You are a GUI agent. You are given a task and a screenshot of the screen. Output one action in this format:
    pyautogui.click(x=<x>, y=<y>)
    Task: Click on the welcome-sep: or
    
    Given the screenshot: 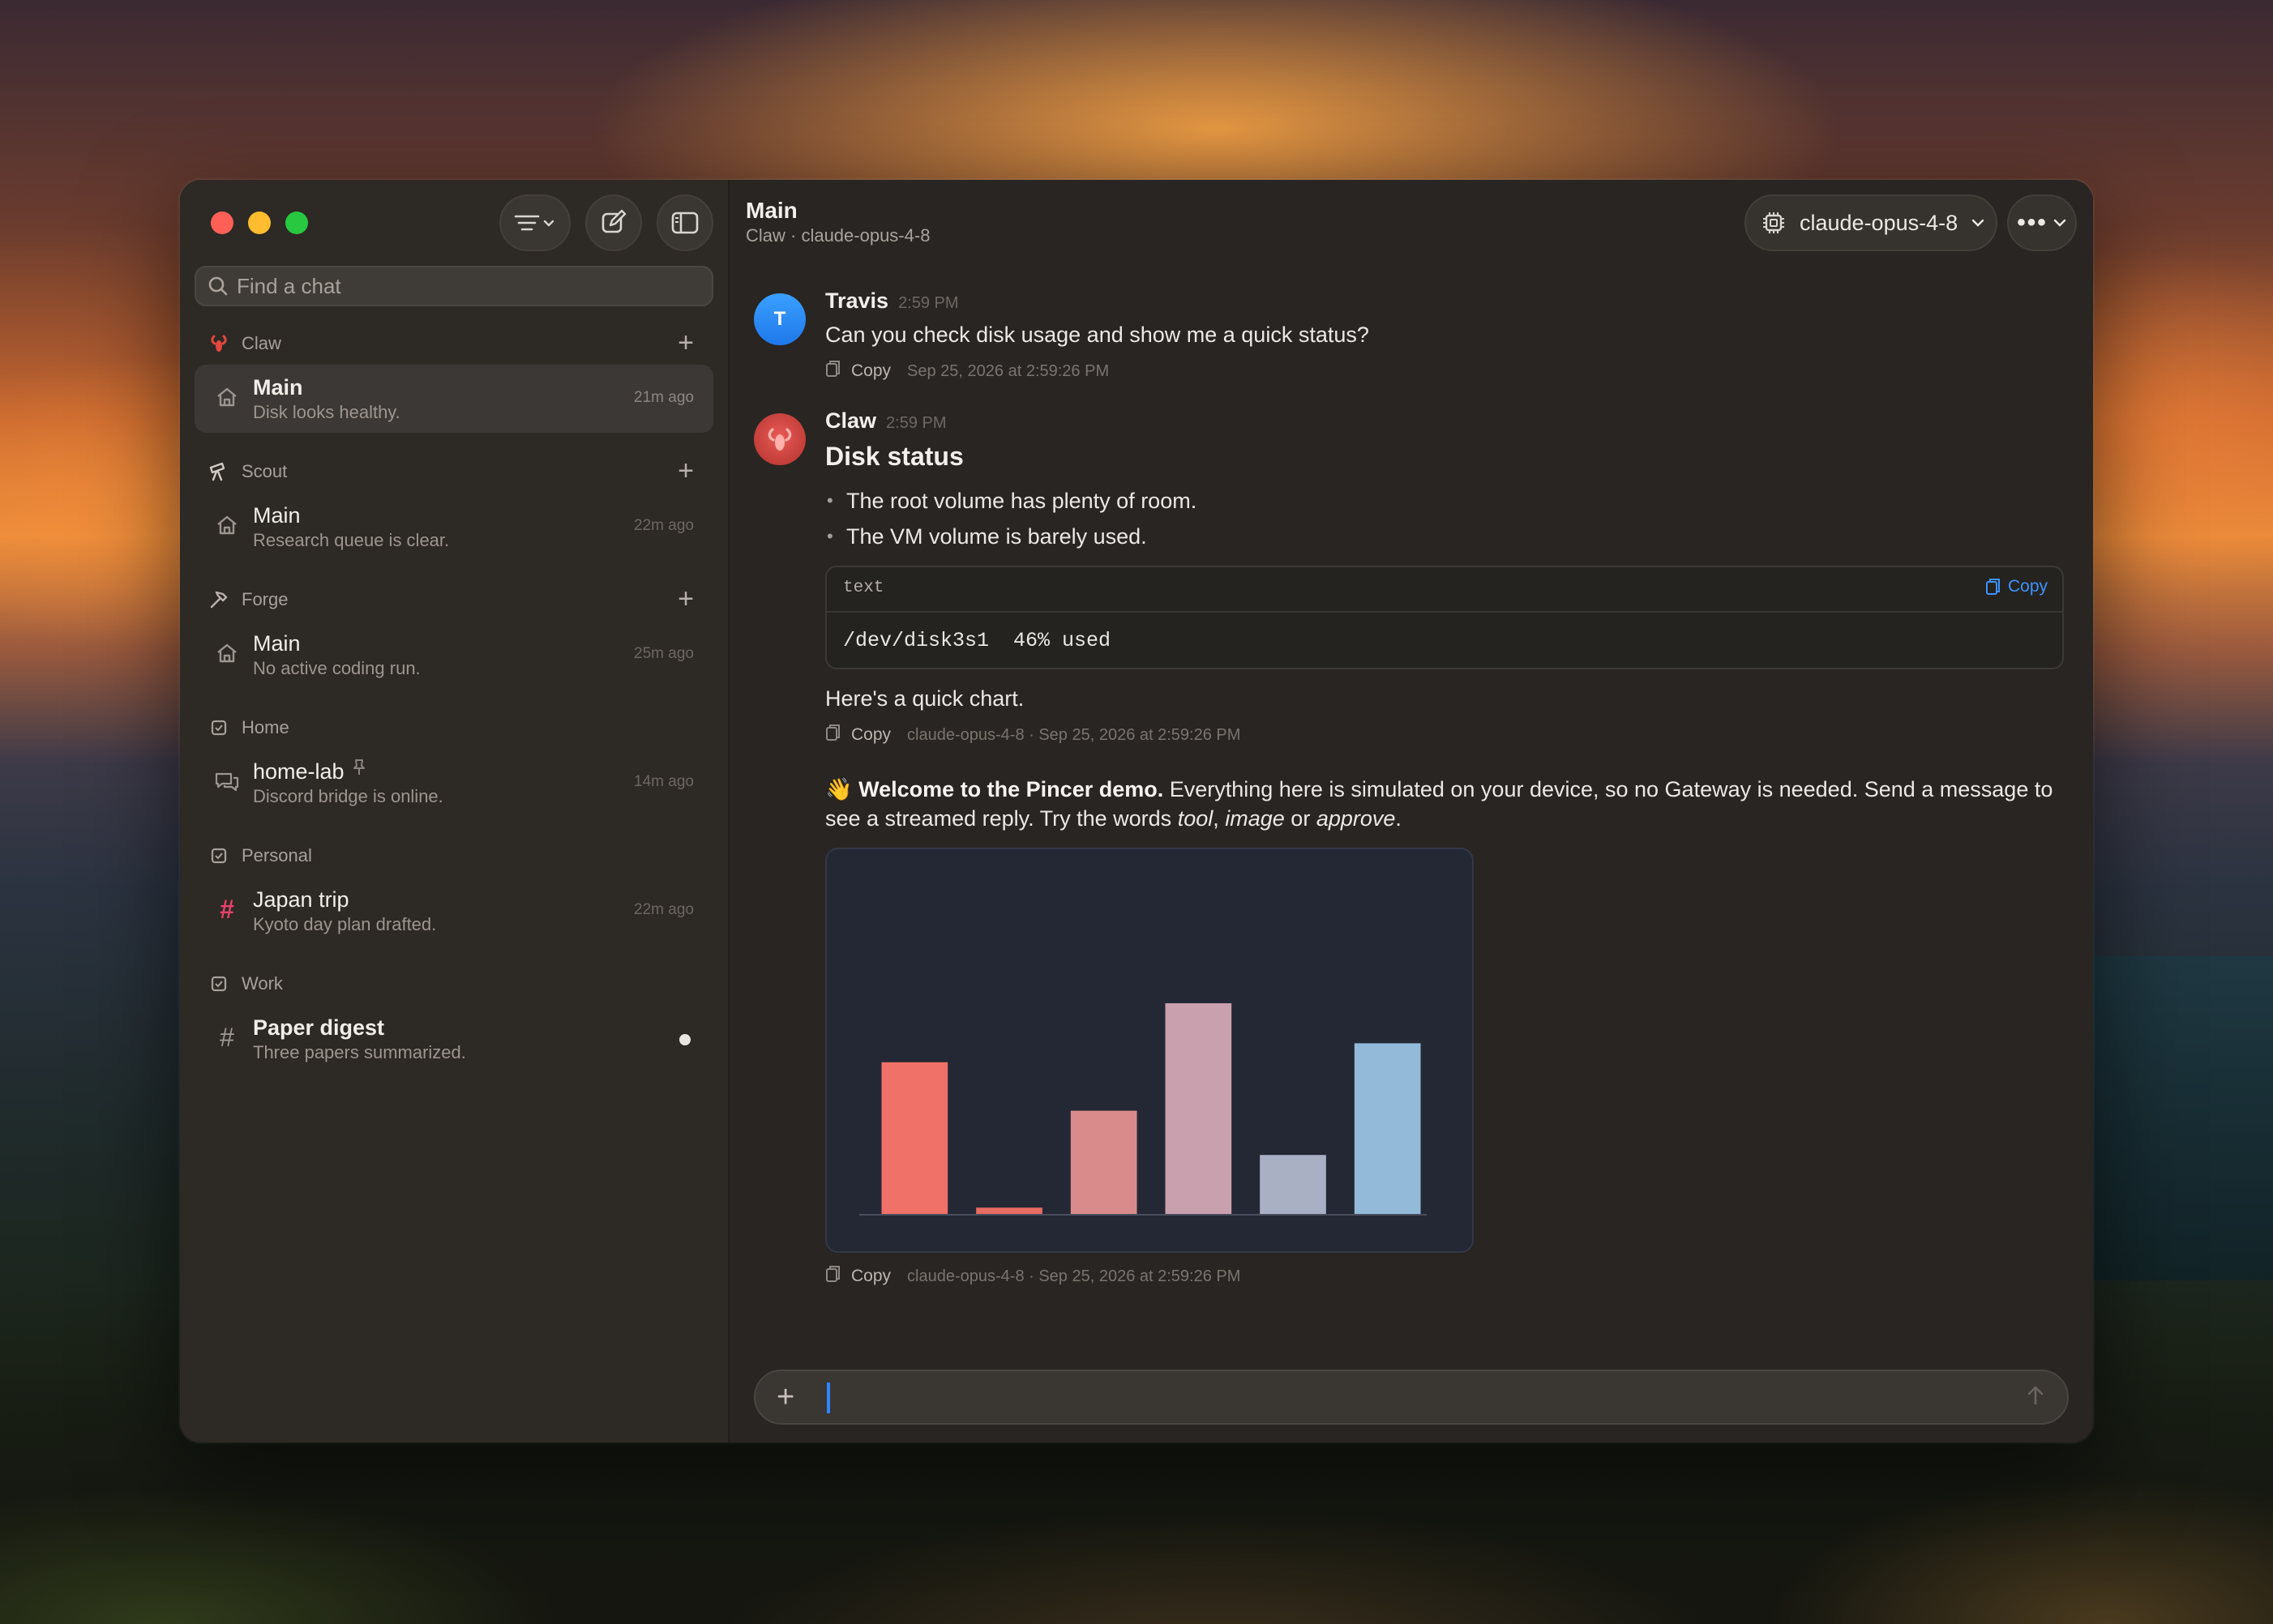 What is the action you would take?
    pyautogui.click(x=1300, y=819)
    